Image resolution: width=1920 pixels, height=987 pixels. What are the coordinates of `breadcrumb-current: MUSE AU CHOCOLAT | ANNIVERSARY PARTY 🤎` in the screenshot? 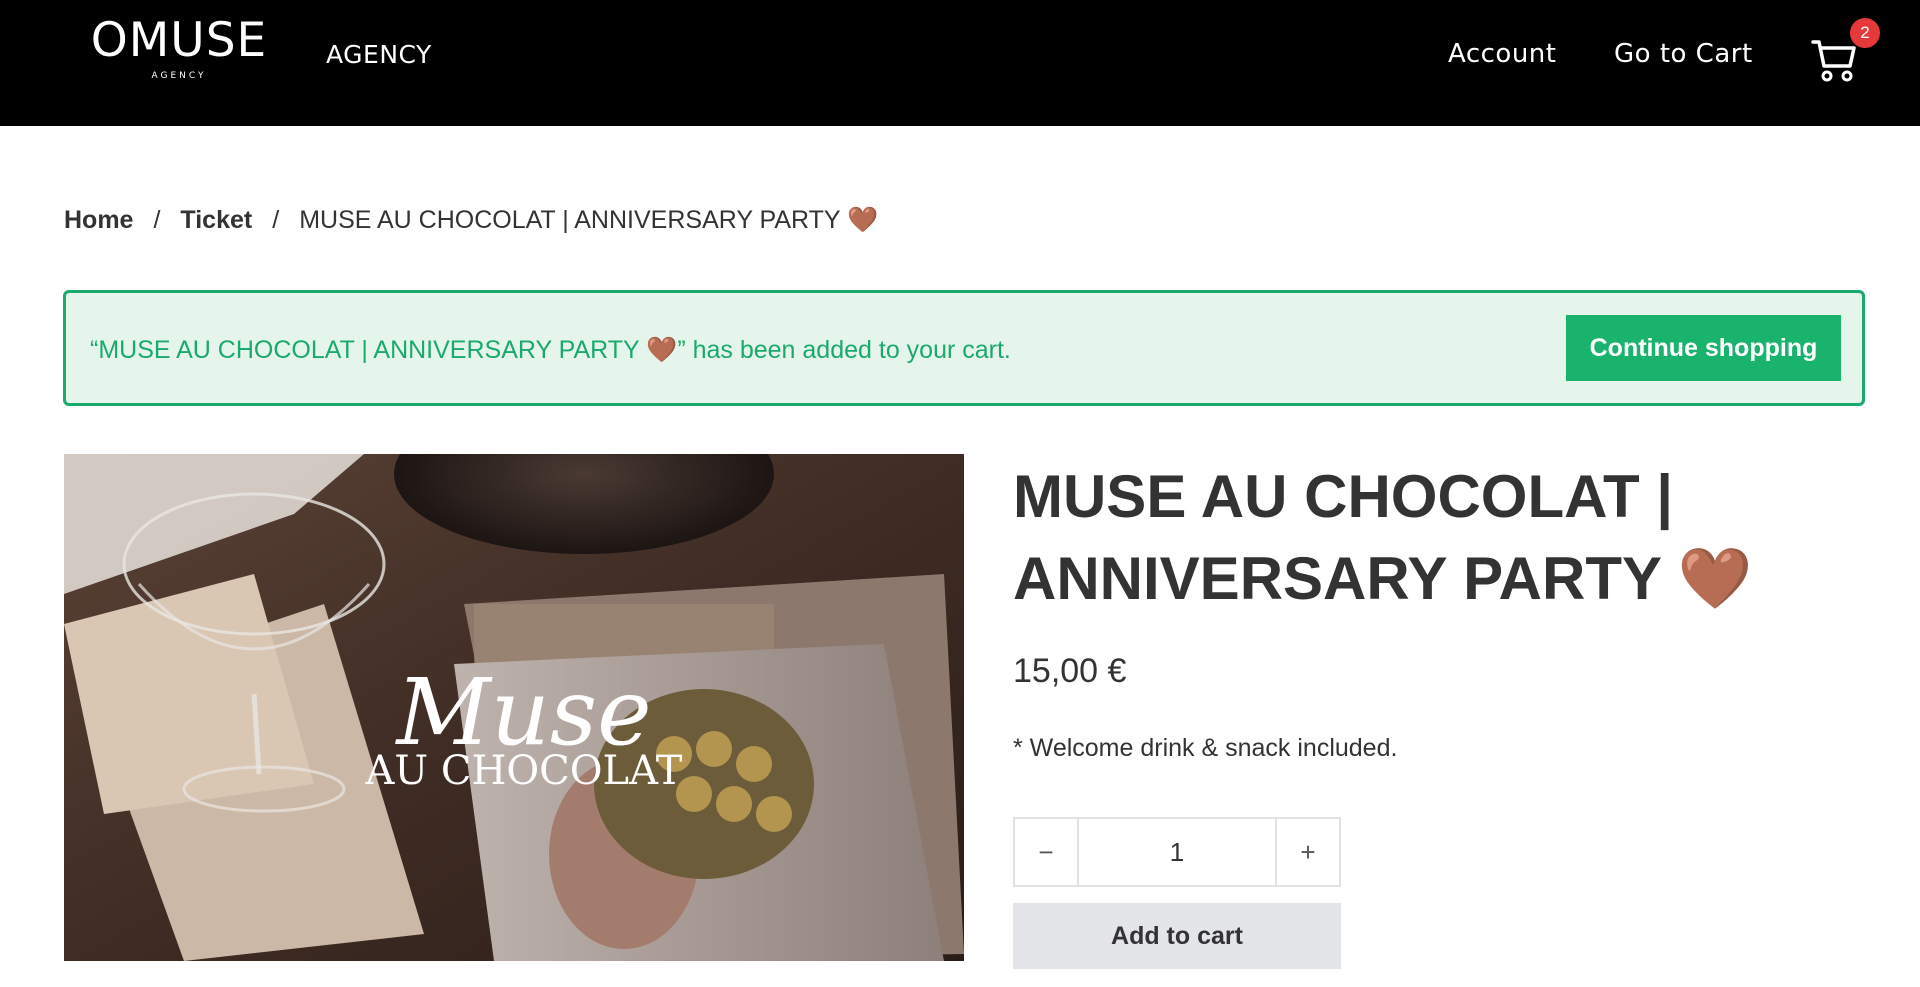 It's located at (589, 220).